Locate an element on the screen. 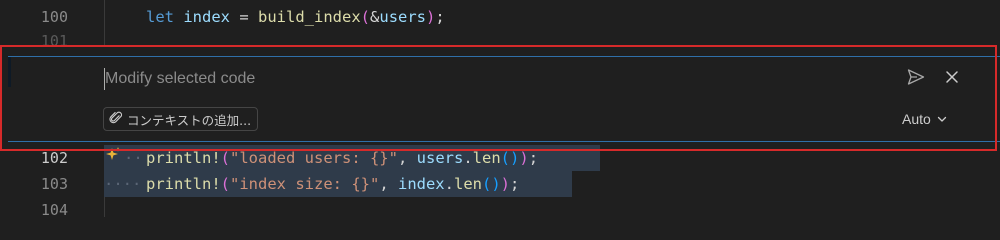 This screenshot has height=240, width=1000. object: index is located at coordinates (421, 184).